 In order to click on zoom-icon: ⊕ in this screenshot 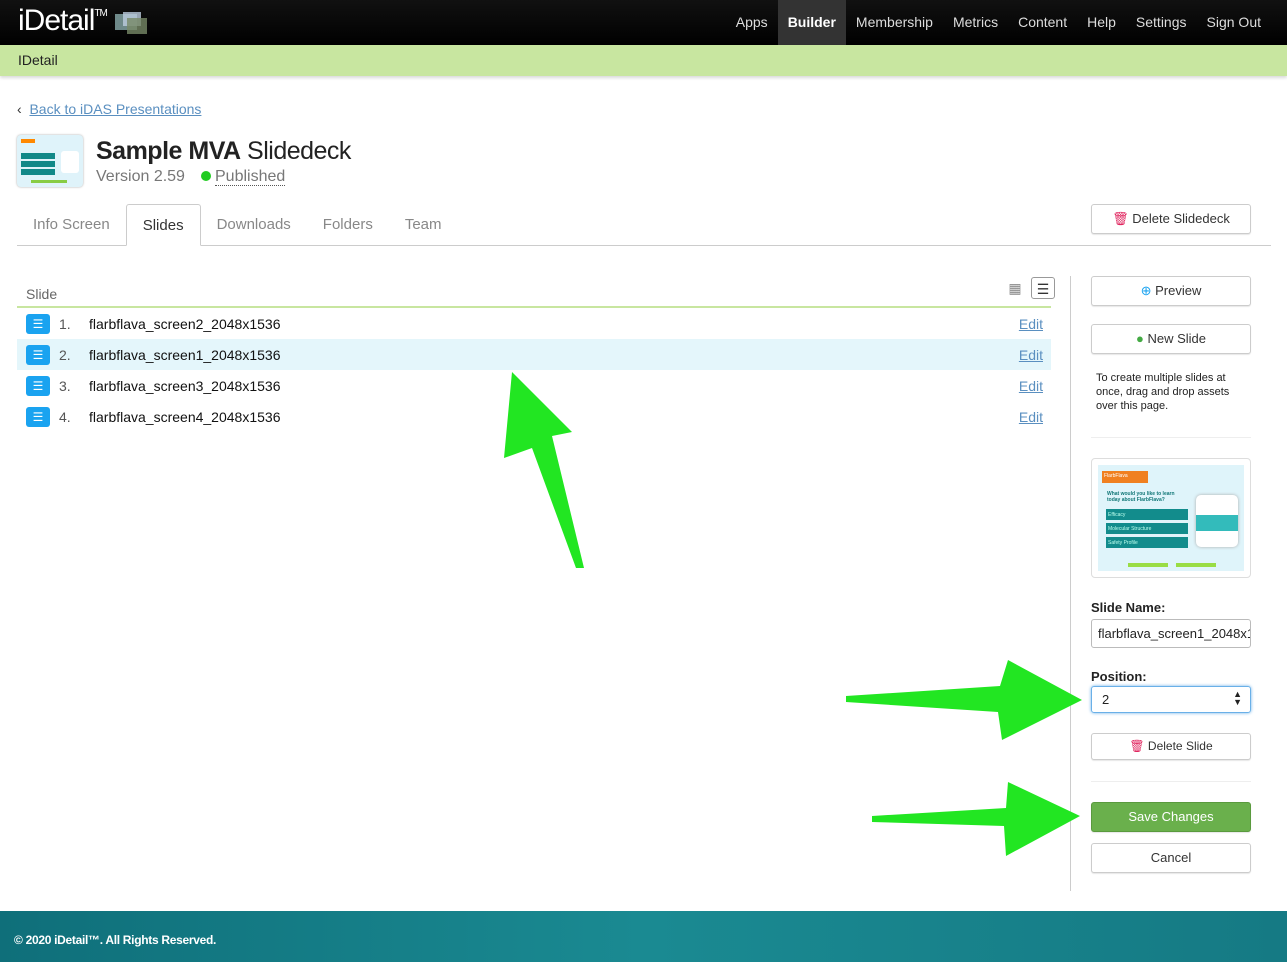, I will do `click(1146, 290)`.